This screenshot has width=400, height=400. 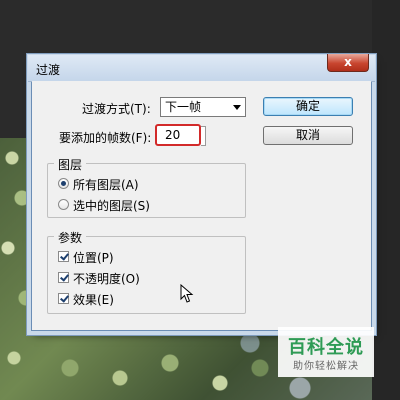 What do you see at coordinates (326, 366) in the screenshot?
I see `watermark-subtitle: 助你轻松解决` at bounding box center [326, 366].